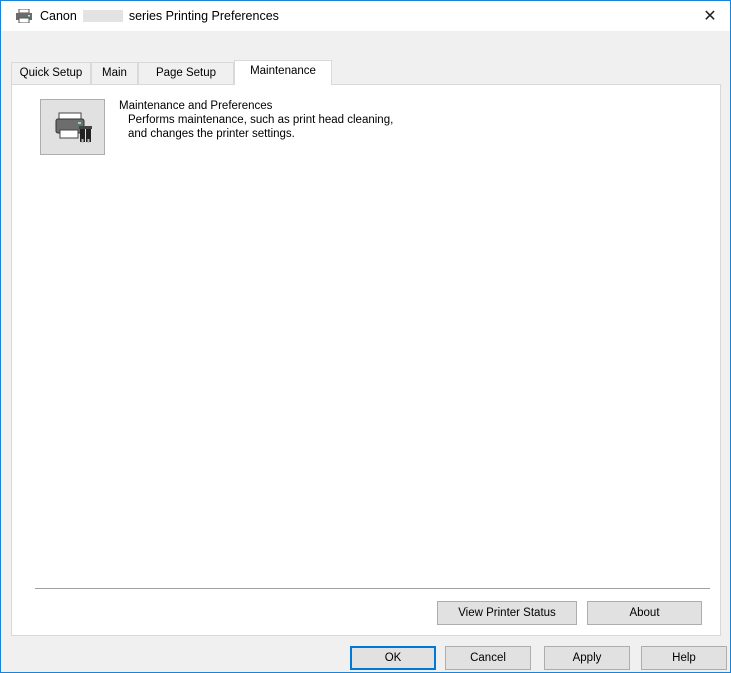 The image size is (731, 673). I want to click on title-prefix: Canon, so click(58, 16).